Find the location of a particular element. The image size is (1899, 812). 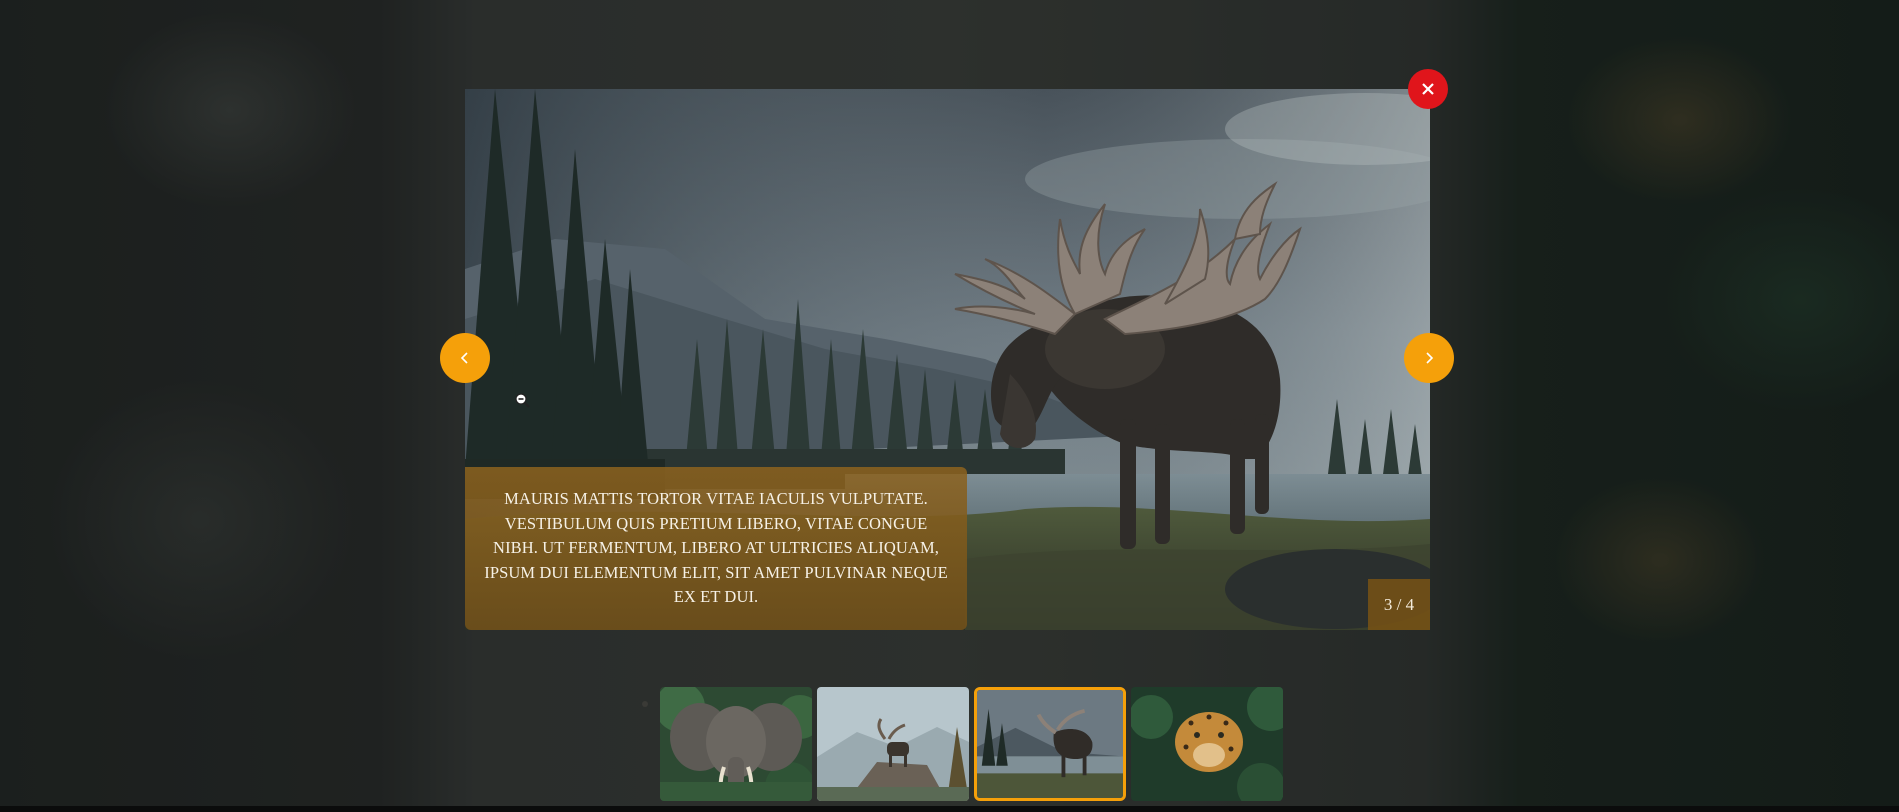

thumbnail-leopard is located at coordinates (1207, 744).